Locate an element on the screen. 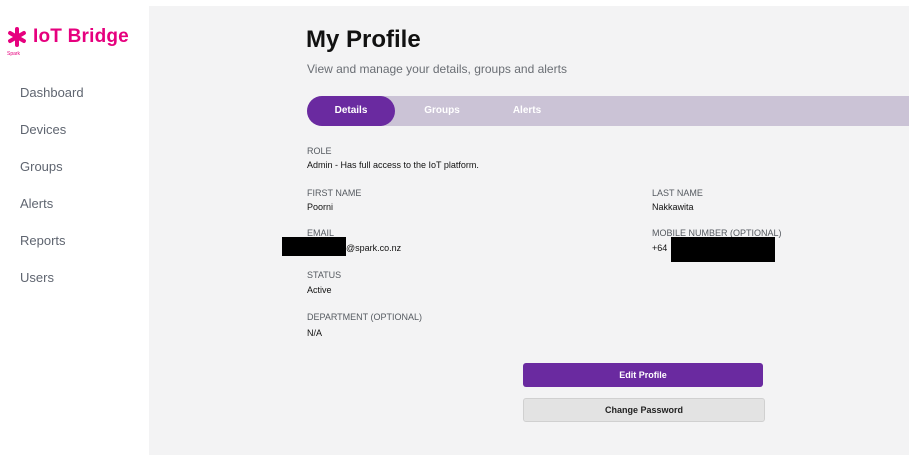 Image resolution: width=909 pixels, height=455 pixels. last-name-value: Nakkawita is located at coordinates (673, 207).